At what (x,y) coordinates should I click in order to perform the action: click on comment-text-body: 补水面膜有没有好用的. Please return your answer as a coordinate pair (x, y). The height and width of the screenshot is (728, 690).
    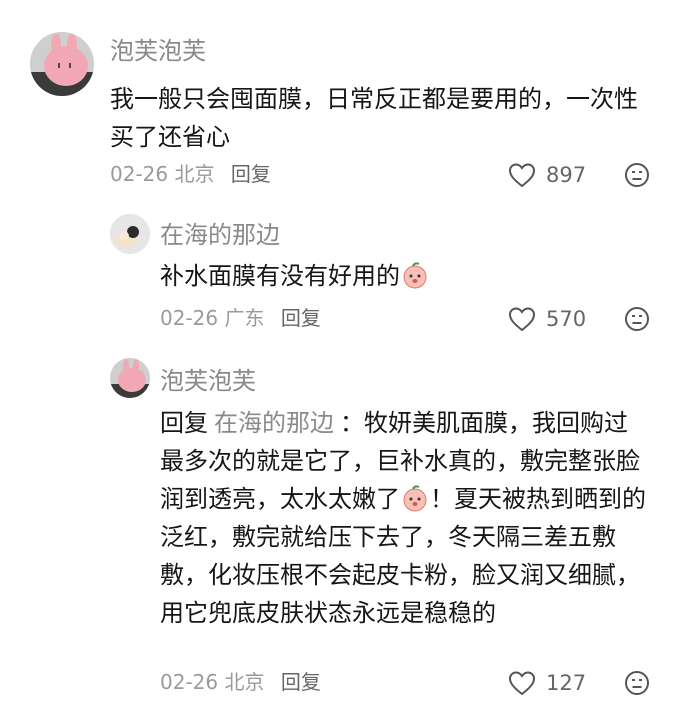
    Looking at the image, I should click on (280, 276).